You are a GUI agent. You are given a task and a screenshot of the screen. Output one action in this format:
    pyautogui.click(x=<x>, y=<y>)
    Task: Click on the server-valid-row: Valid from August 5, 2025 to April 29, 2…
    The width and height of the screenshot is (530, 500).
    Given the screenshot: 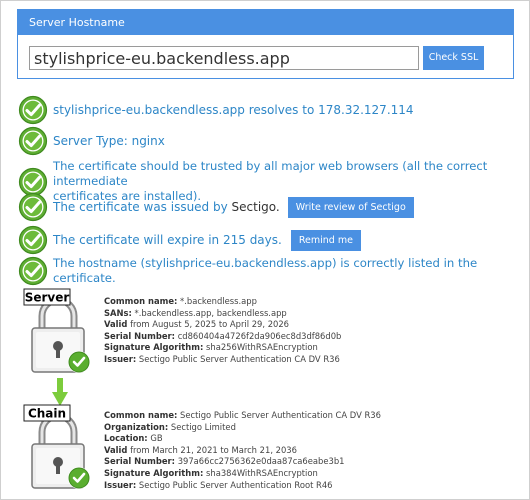 What is the action you would take?
    pyautogui.click(x=222, y=325)
    